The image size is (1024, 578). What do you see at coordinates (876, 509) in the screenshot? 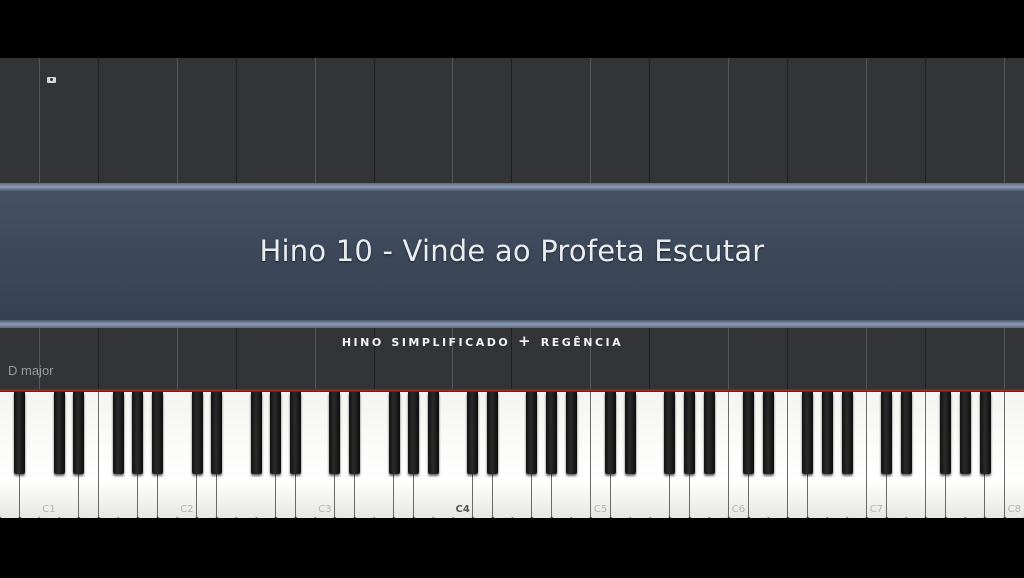
I see `octave-label: C7` at bounding box center [876, 509].